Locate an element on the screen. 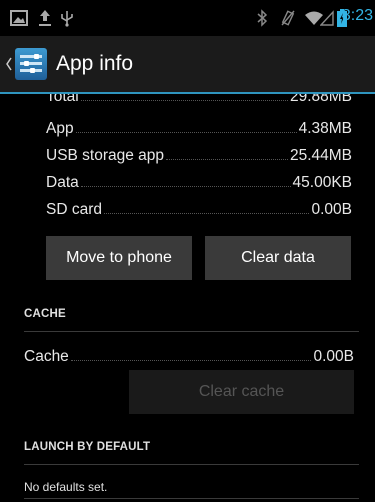 The width and height of the screenshot is (375, 502). no-defaults-text: No defaults set. is located at coordinates (66, 487).